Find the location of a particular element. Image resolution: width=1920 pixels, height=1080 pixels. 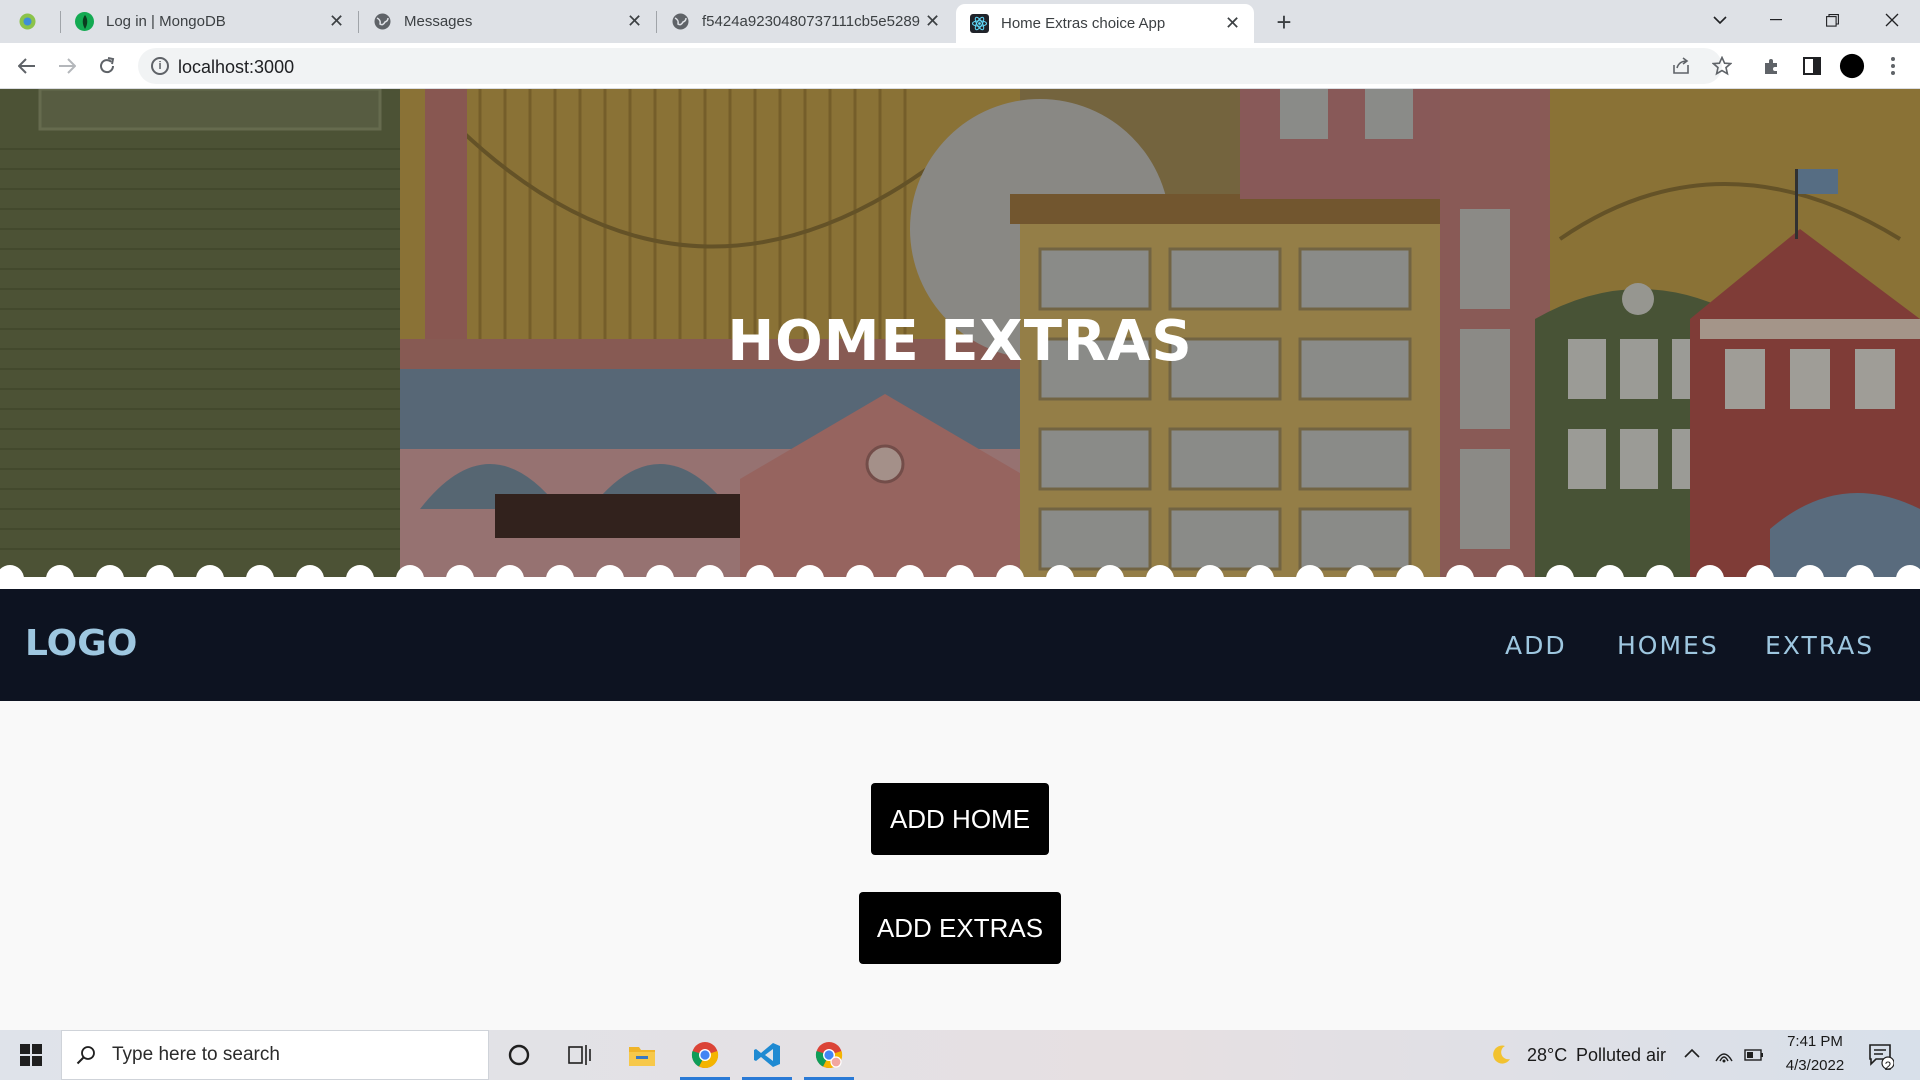

site-info-icon: i is located at coordinates (160, 66).